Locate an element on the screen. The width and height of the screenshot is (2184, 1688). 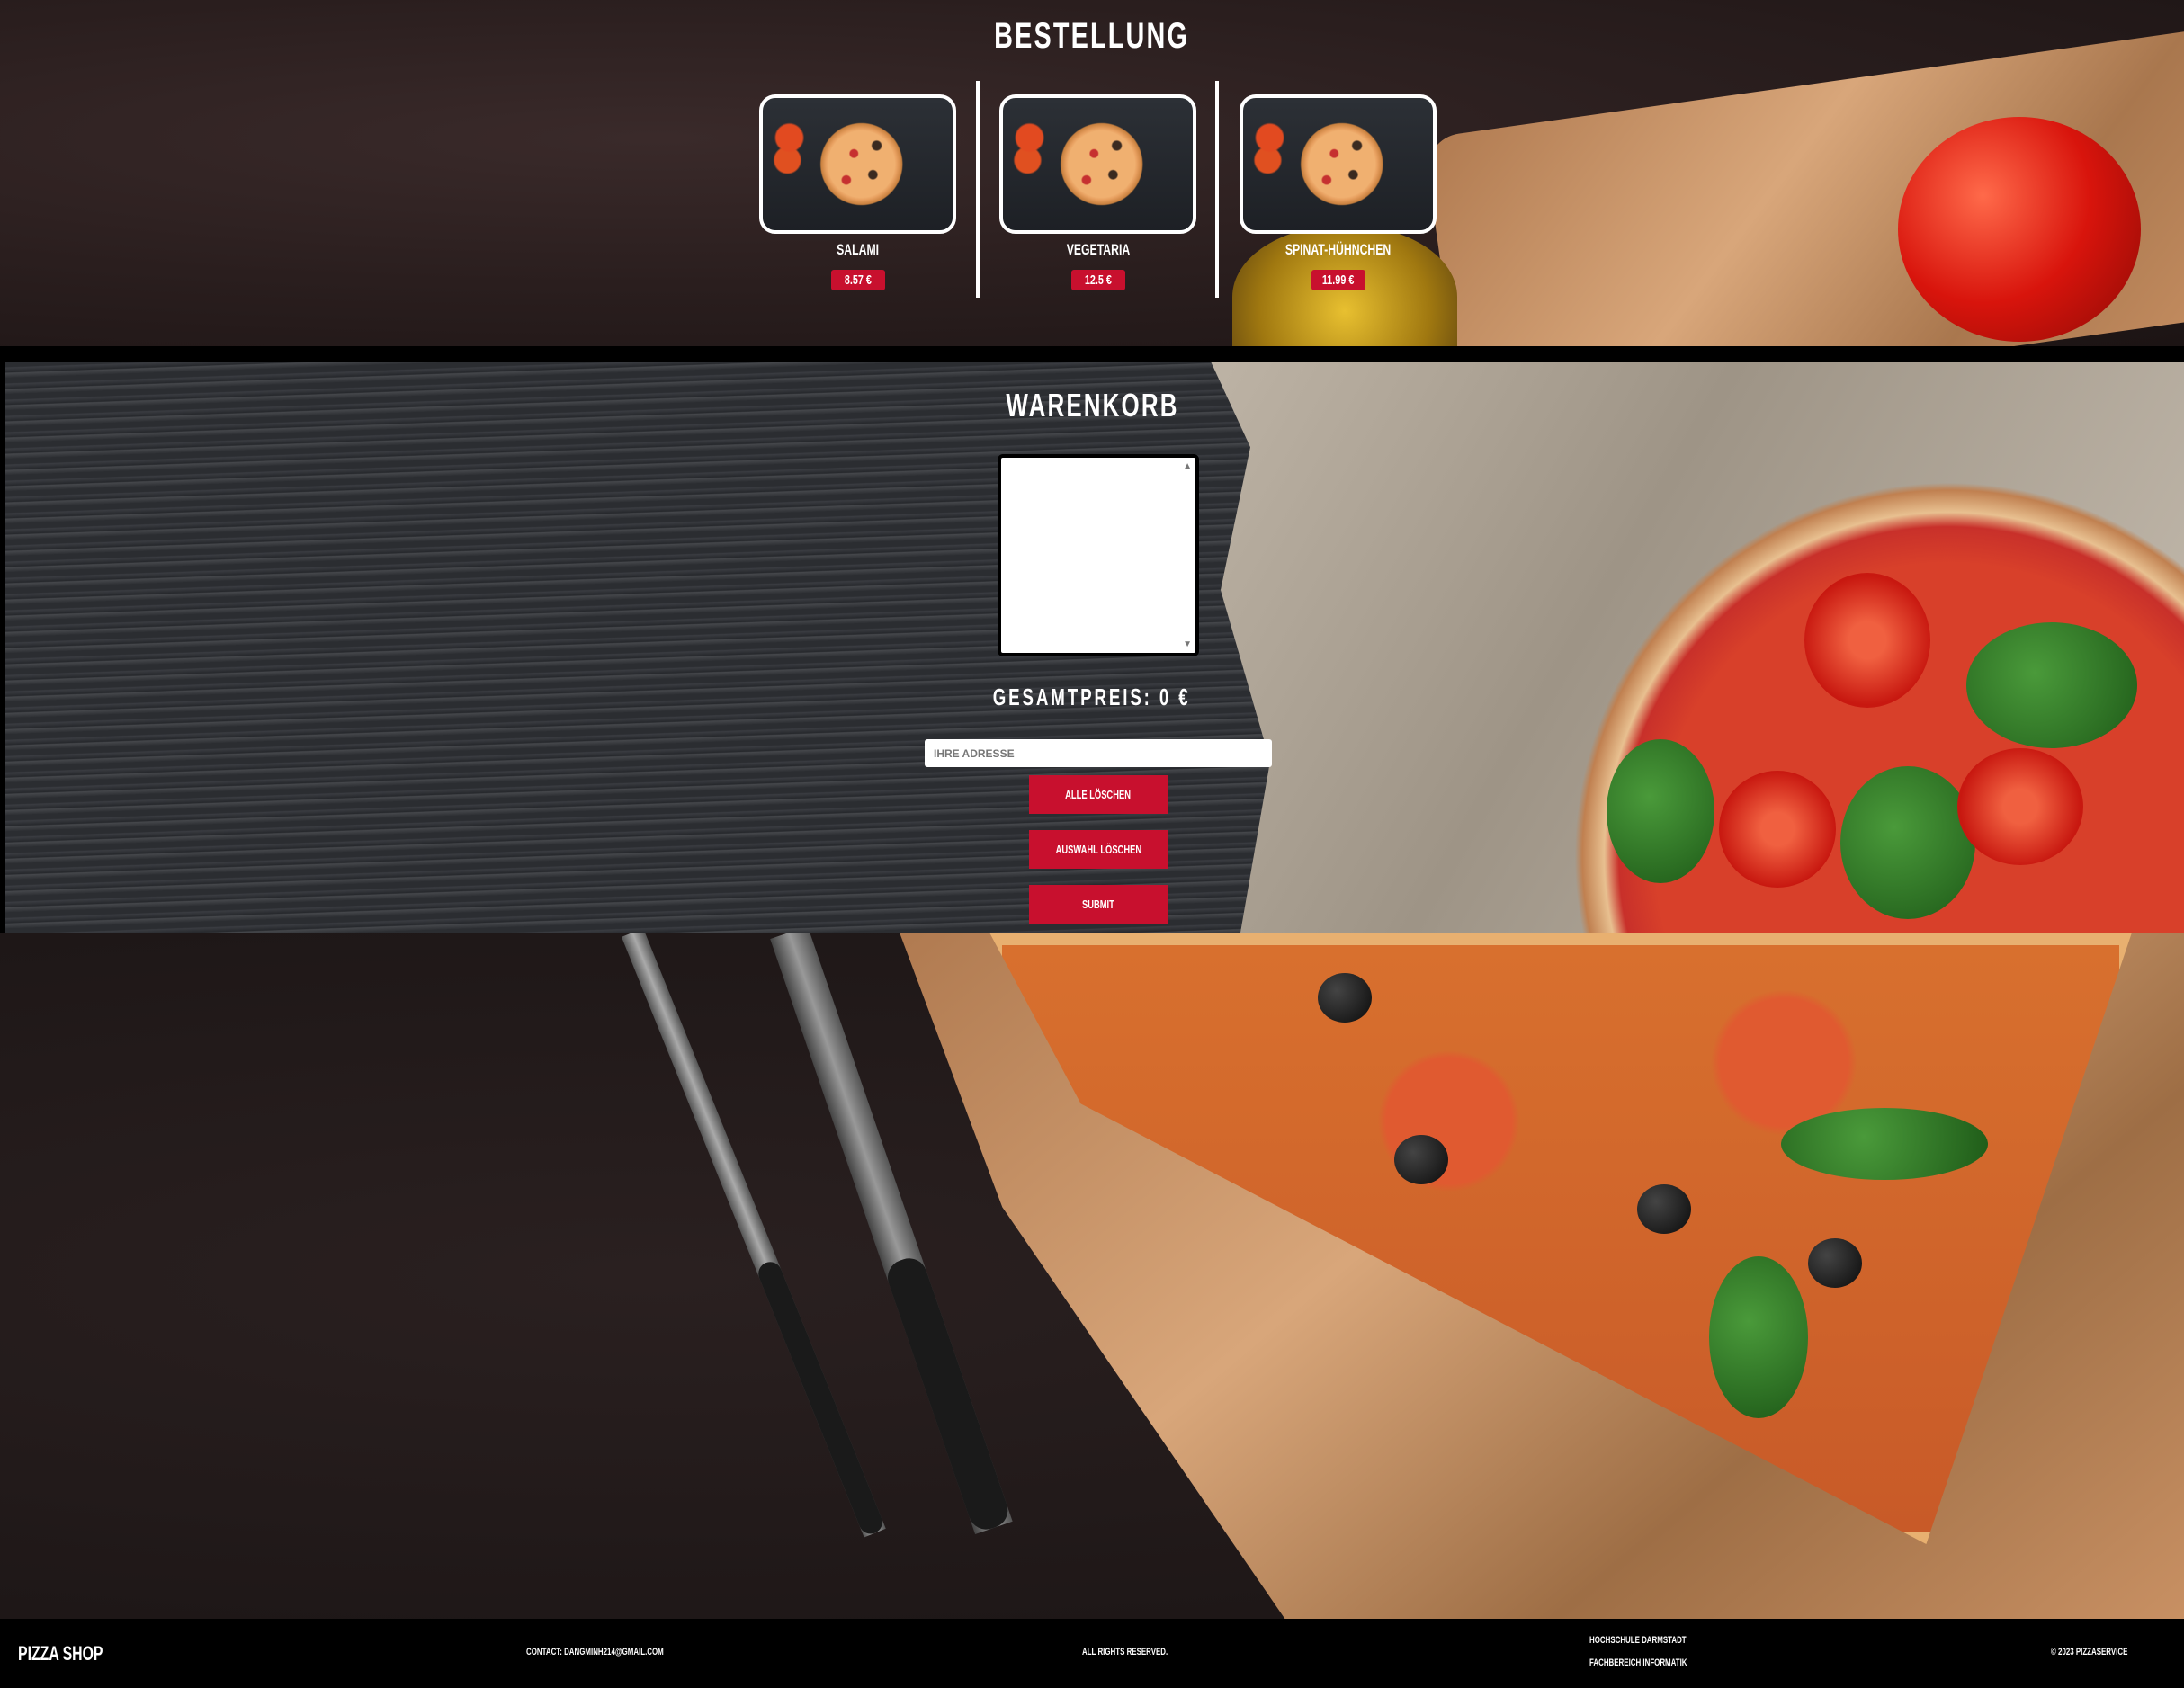
pizza-name: VEGETARIA is located at coordinates (1098, 249).